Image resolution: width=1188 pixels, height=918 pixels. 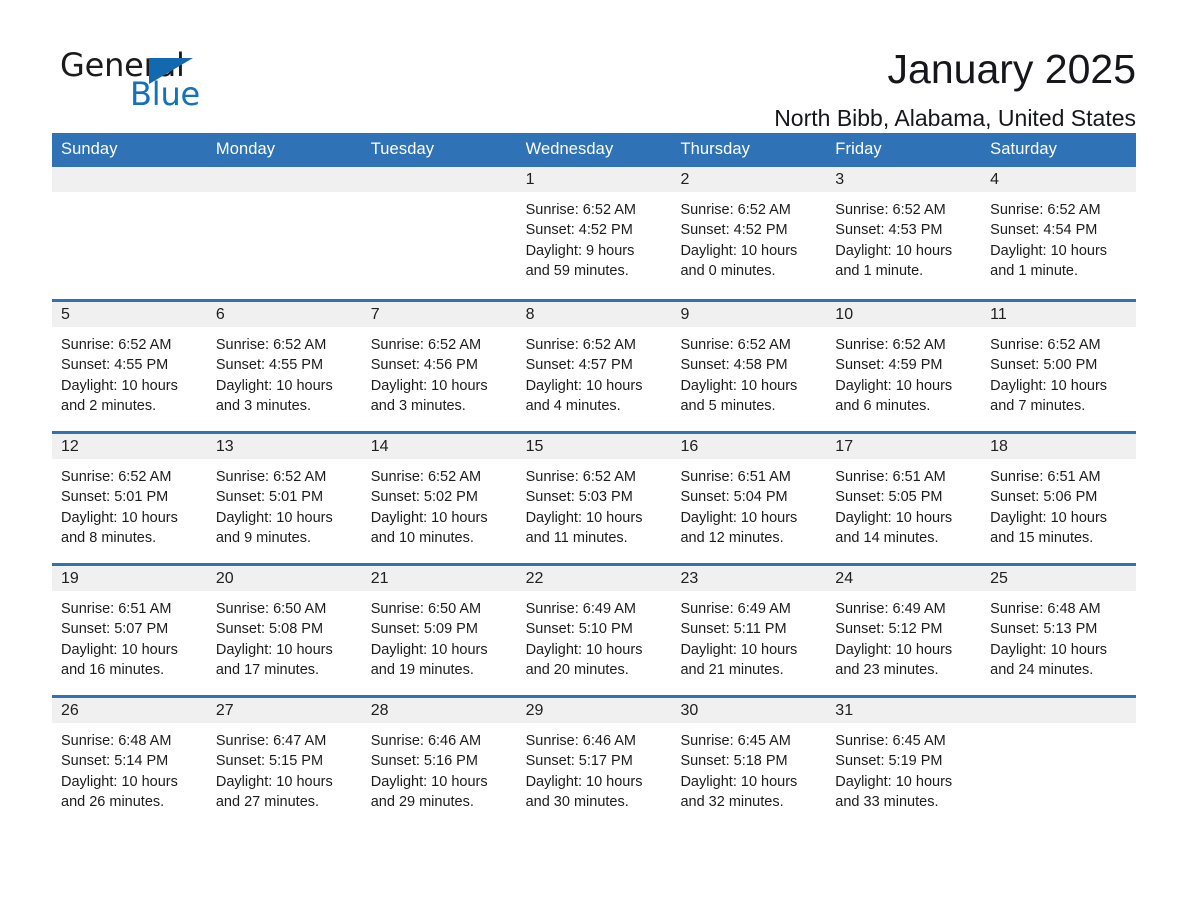 What do you see at coordinates (152, 81) in the screenshot?
I see `general-blue-logo: General Blue` at bounding box center [152, 81].